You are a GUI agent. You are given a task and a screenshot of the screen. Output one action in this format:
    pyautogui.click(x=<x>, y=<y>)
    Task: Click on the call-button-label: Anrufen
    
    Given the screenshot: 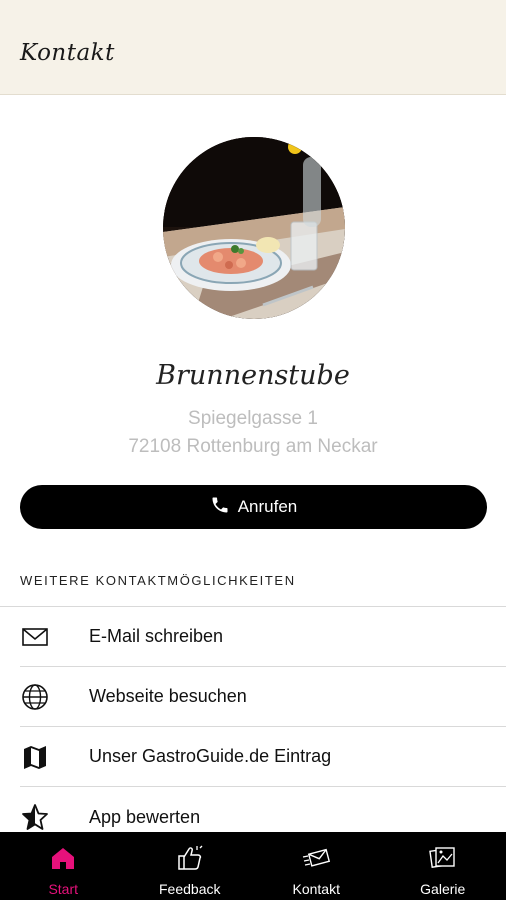 What is the action you would take?
    pyautogui.click(x=267, y=506)
    